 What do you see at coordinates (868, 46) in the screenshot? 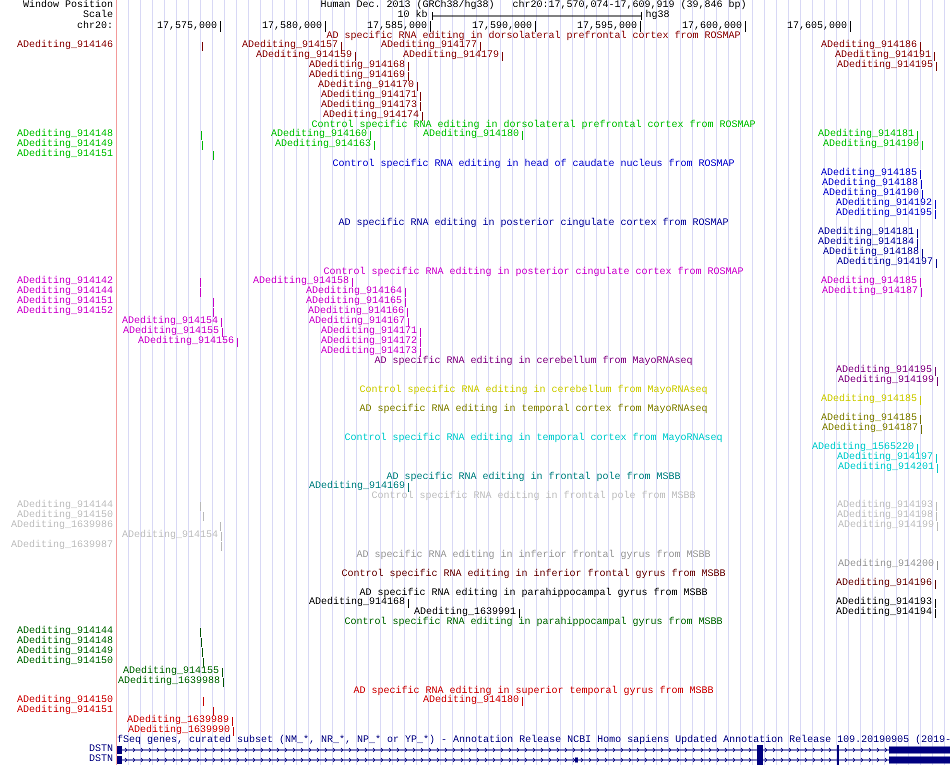
I see `feature-label: ADediting_914186` at bounding box center [868, 46].